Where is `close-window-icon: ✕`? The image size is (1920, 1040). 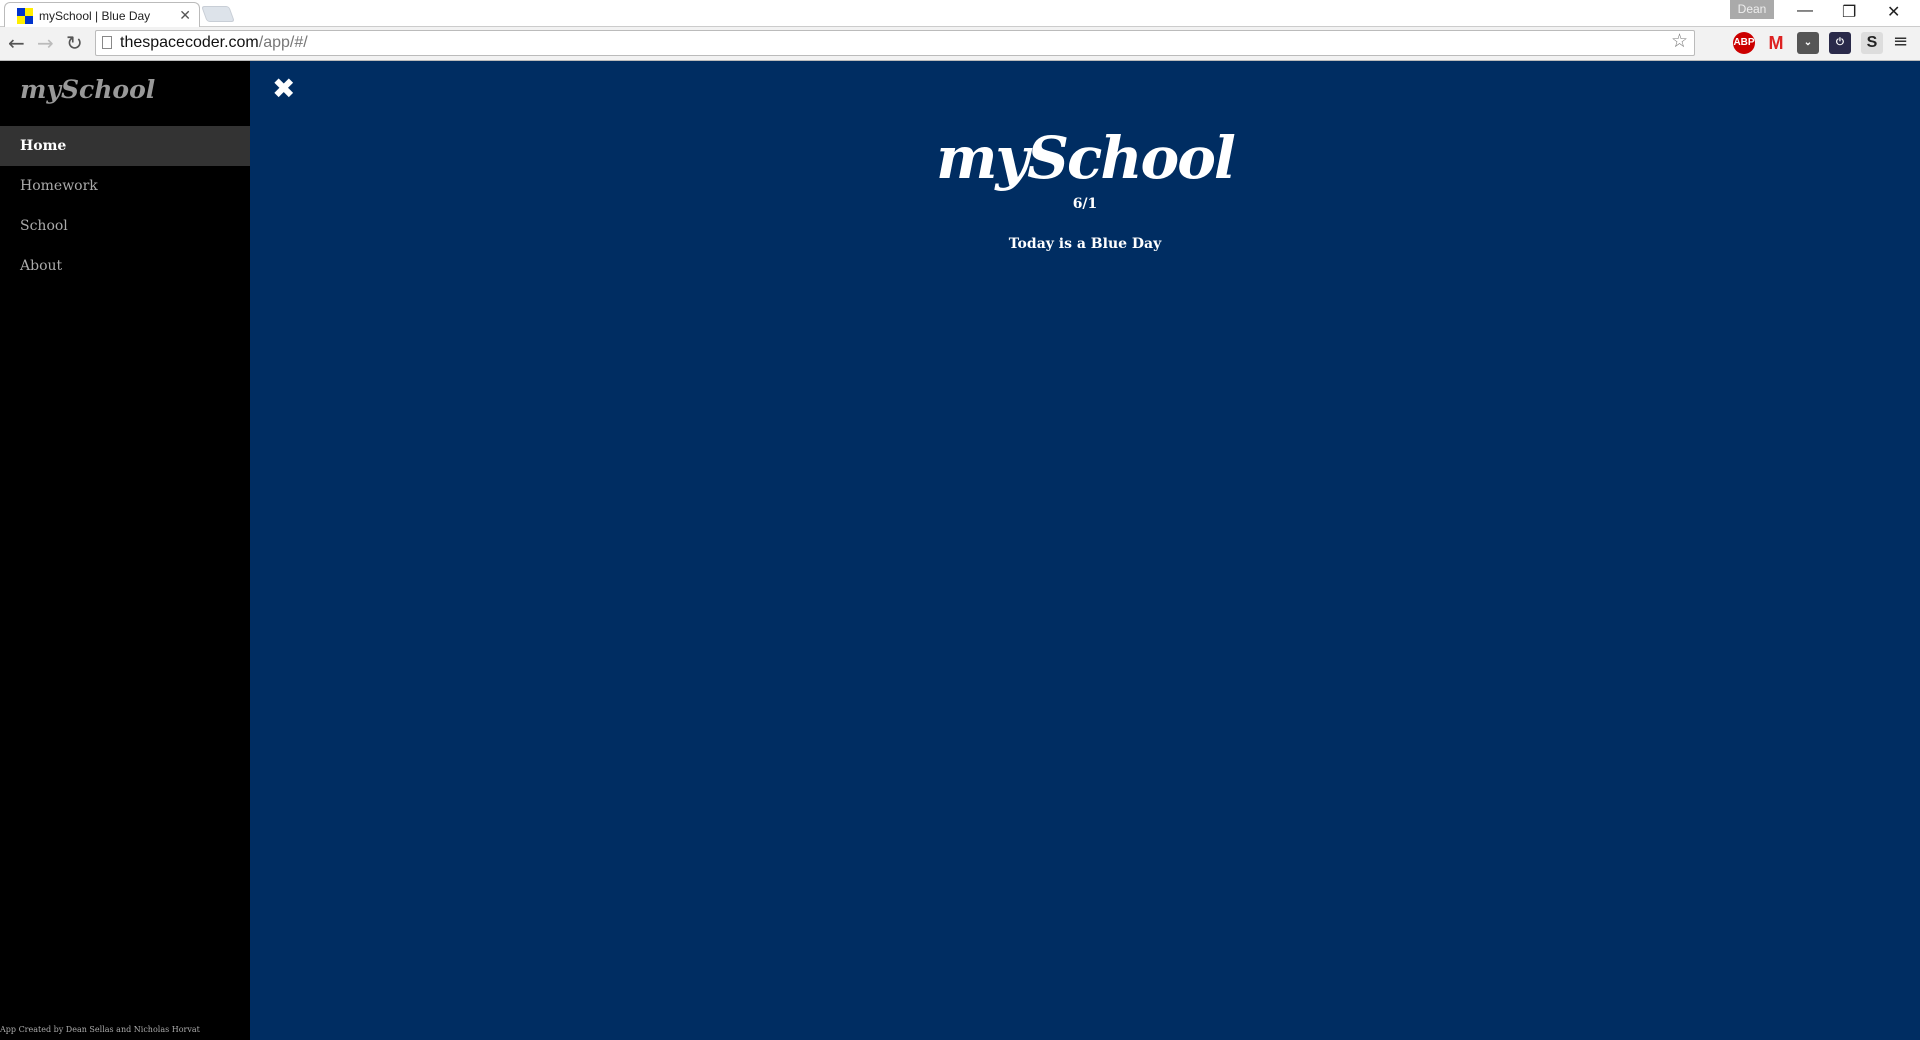
close-window-icon: ✕ is located at coordinates (1893, 12).